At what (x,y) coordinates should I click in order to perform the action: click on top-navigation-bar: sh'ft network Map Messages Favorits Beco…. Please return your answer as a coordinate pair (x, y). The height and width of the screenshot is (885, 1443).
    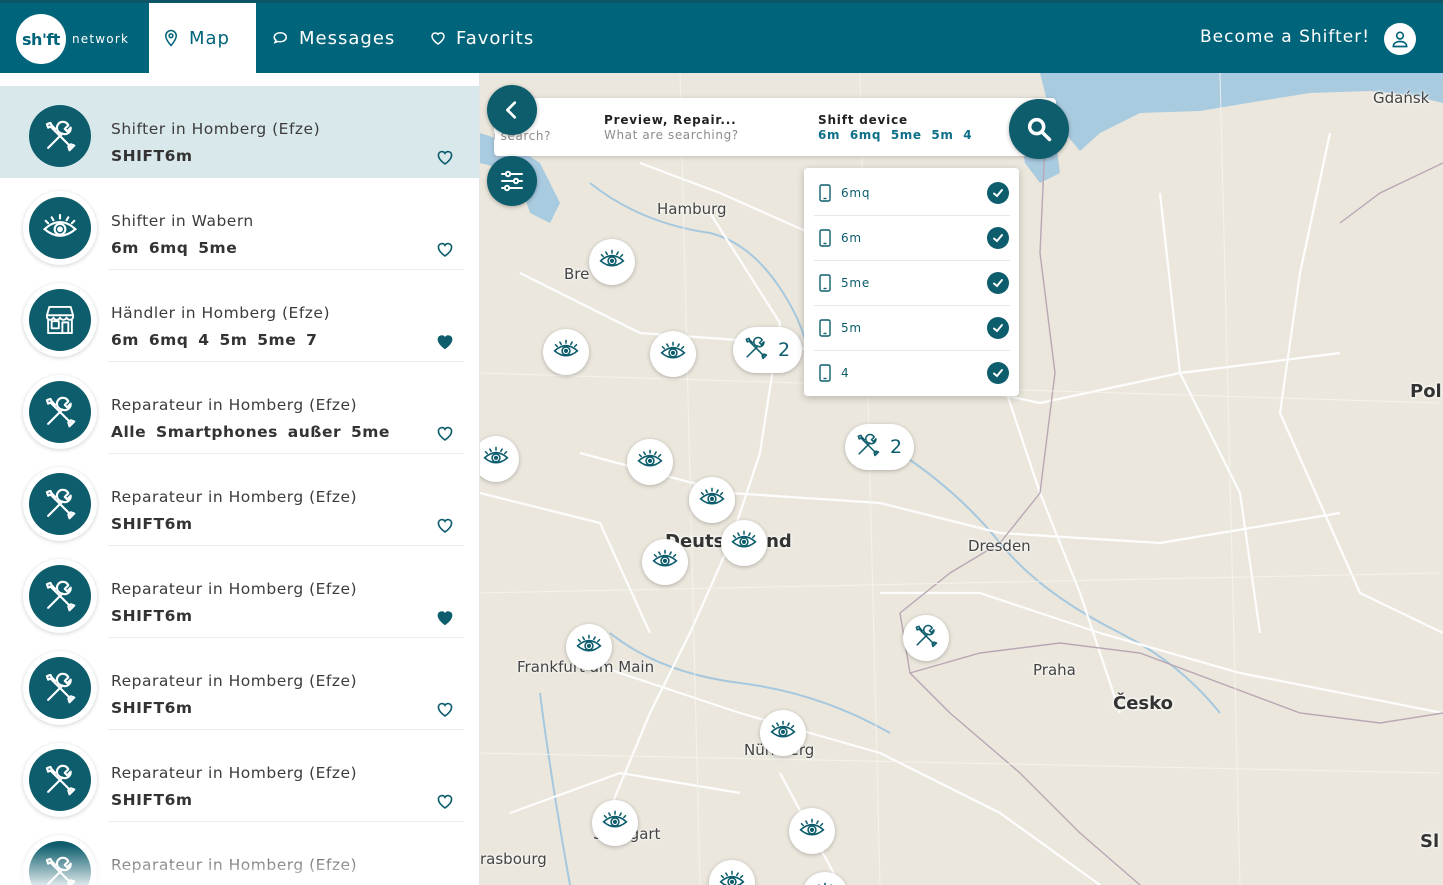
    Looking at the image, I should click on (721, 36).